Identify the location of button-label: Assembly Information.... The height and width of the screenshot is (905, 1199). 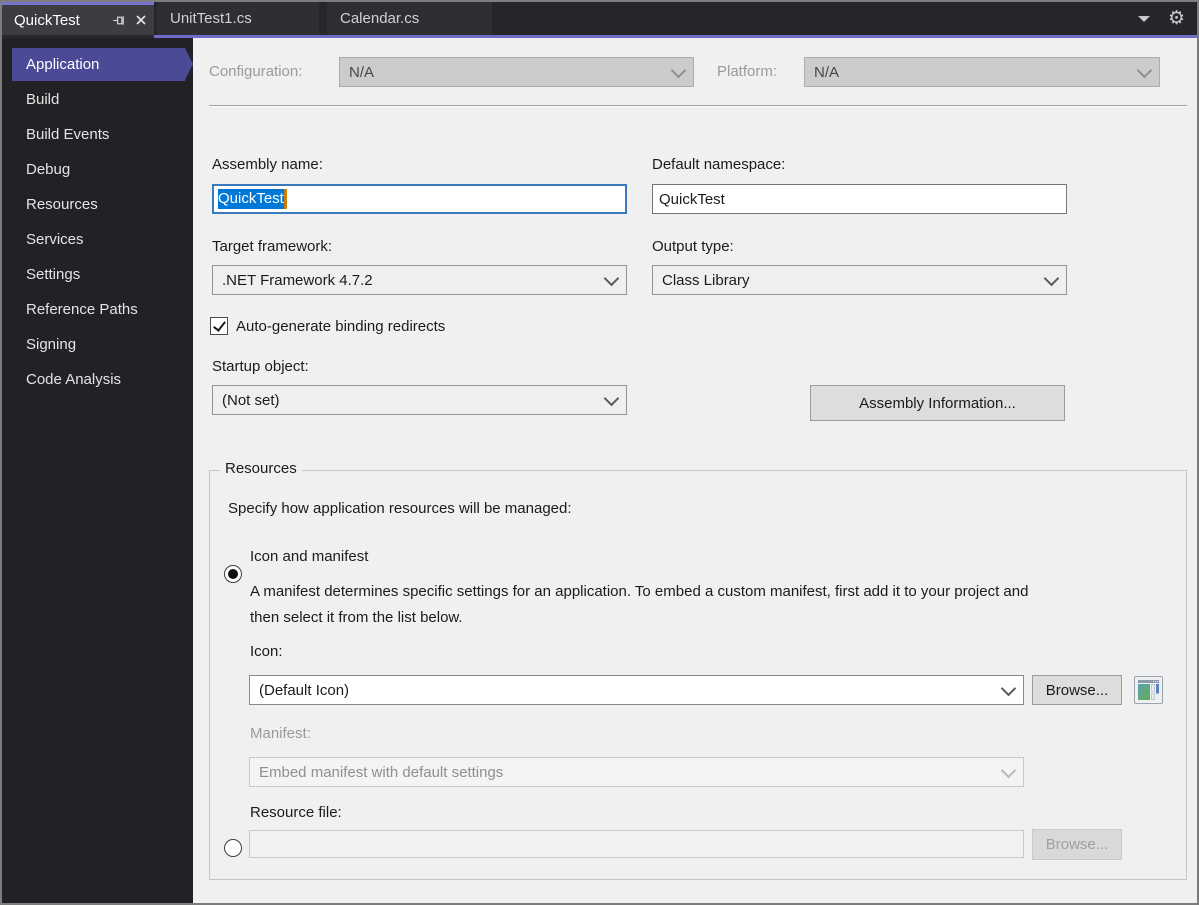
(937, 403).